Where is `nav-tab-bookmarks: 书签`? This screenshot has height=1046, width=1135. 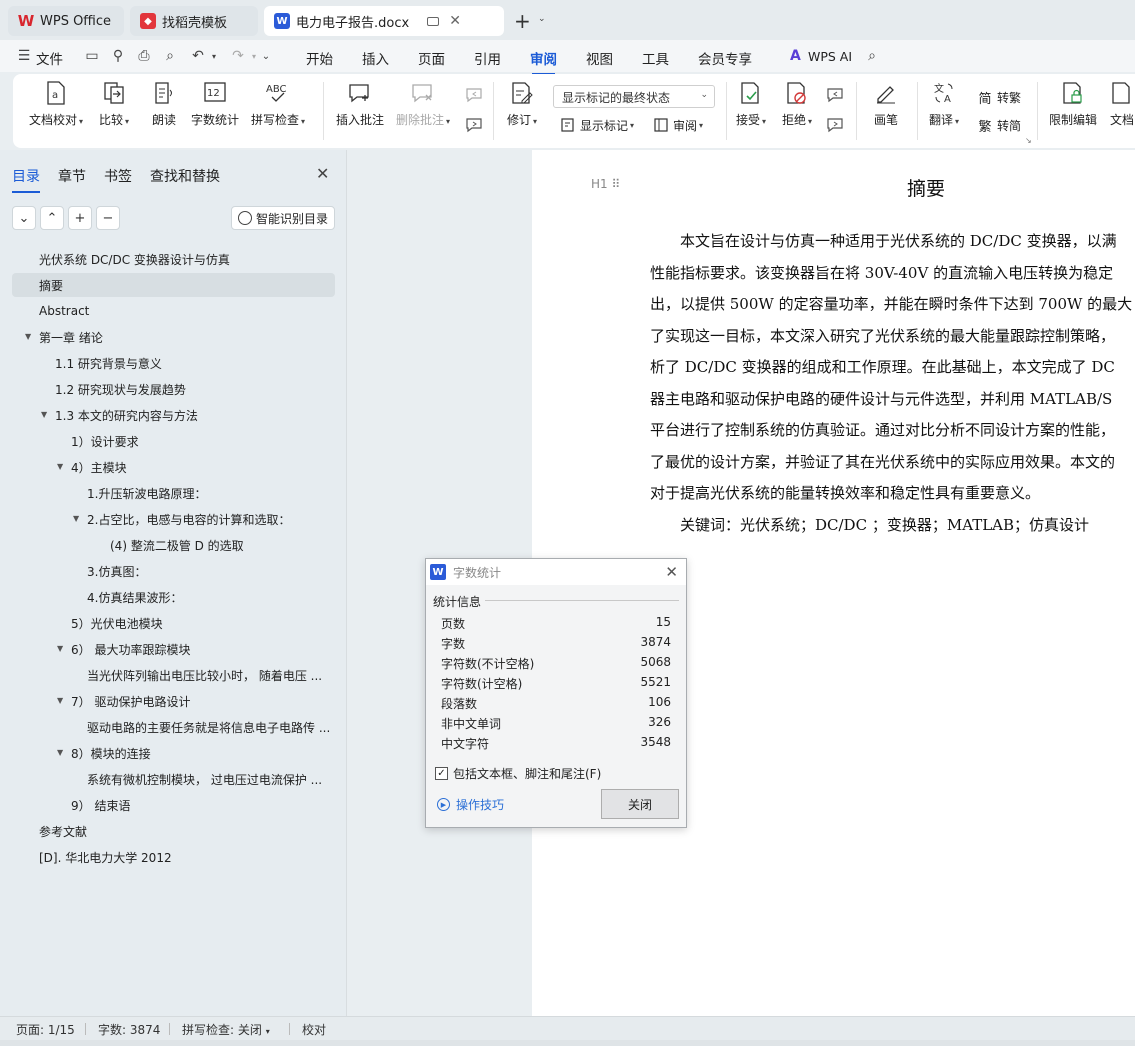
nav-tab-bookmarks: 书签 is located at coordinates (118, 176).